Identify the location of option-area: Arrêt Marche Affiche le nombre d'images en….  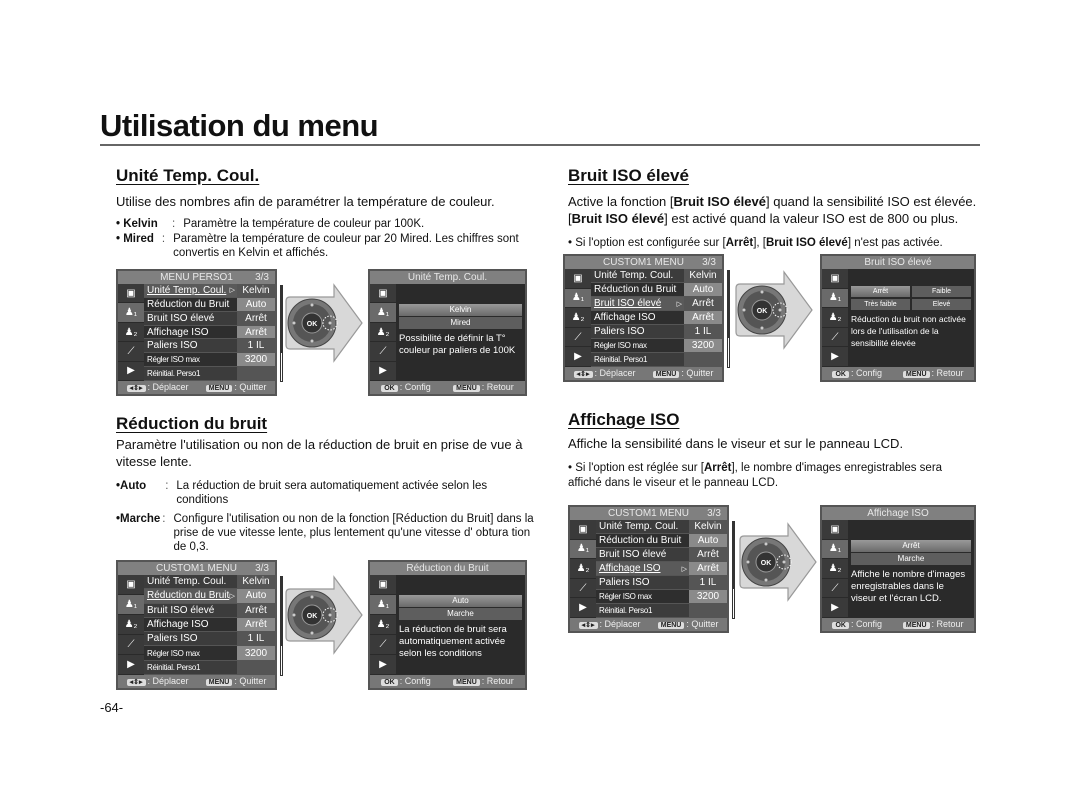
(911, 569).